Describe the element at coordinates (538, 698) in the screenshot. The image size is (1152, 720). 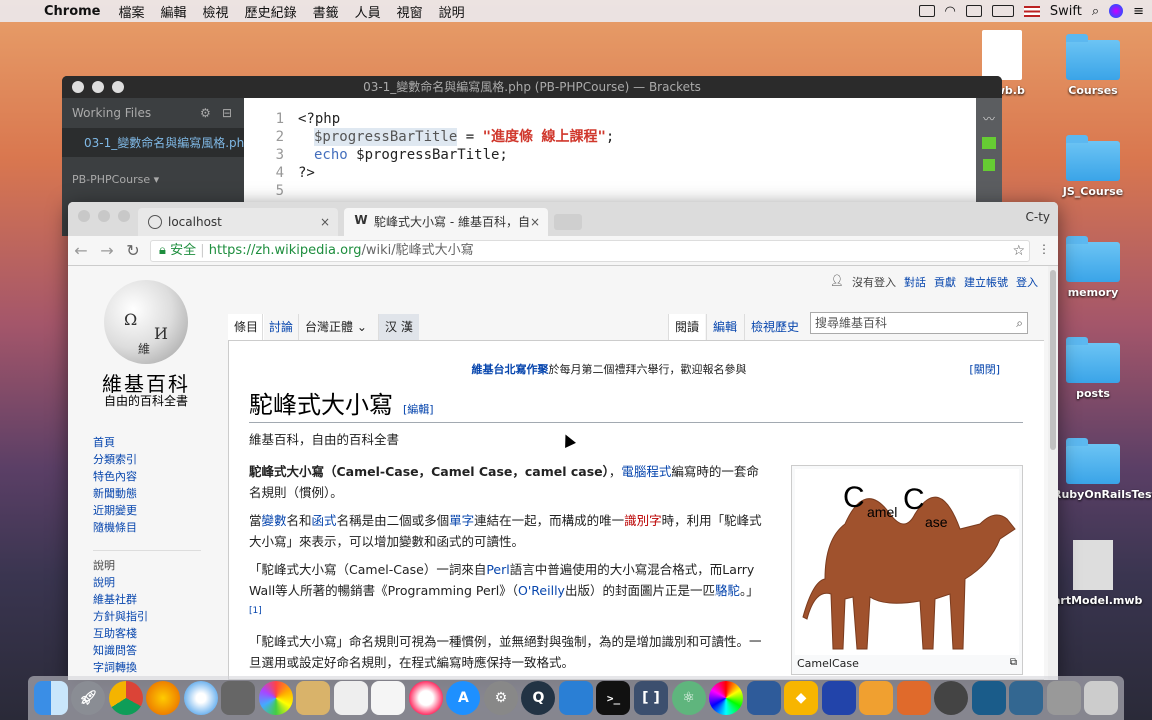
I see `quicktime-icon: Q` at that location.